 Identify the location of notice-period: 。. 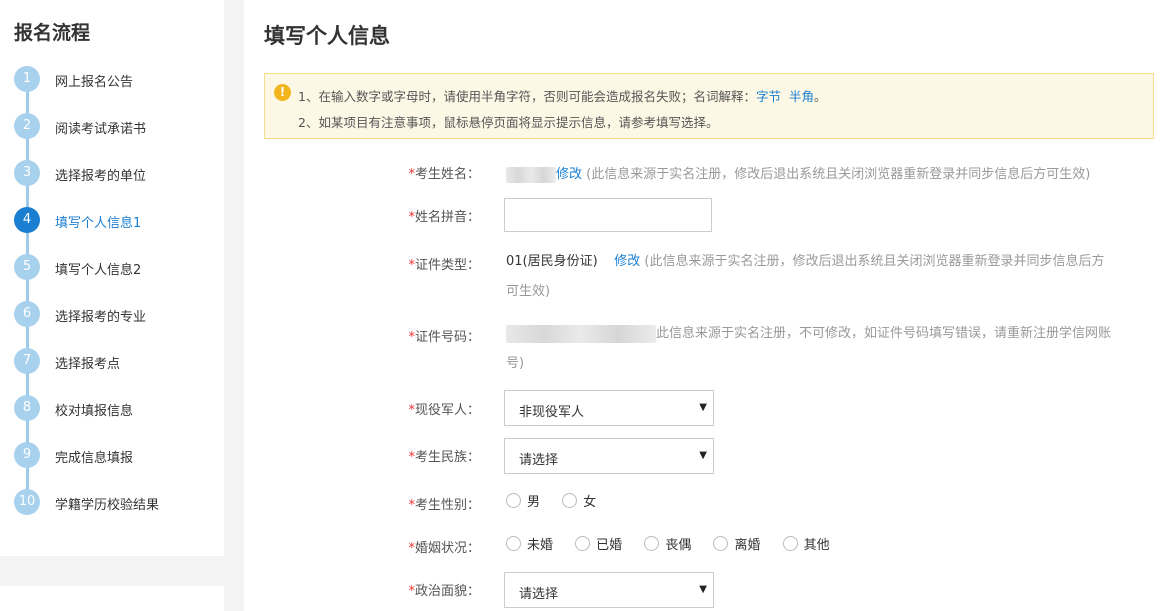
(820, 96).